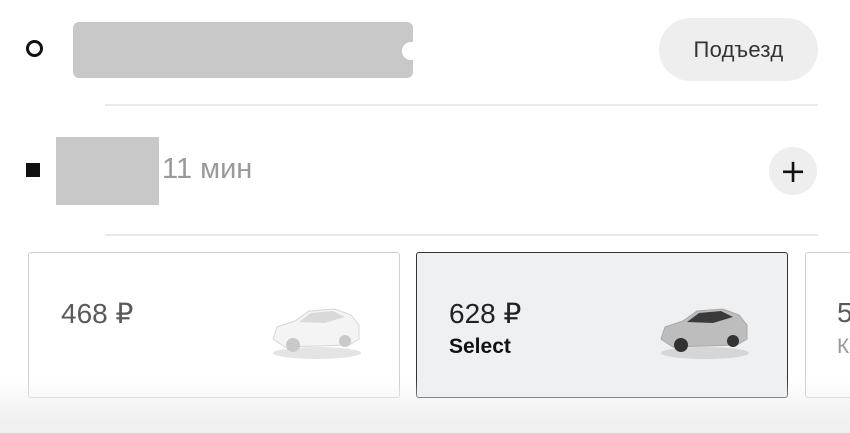  Describe the element at coordinates (480, 346) in the screenshot. I see `tariff-name: Select` at that location.